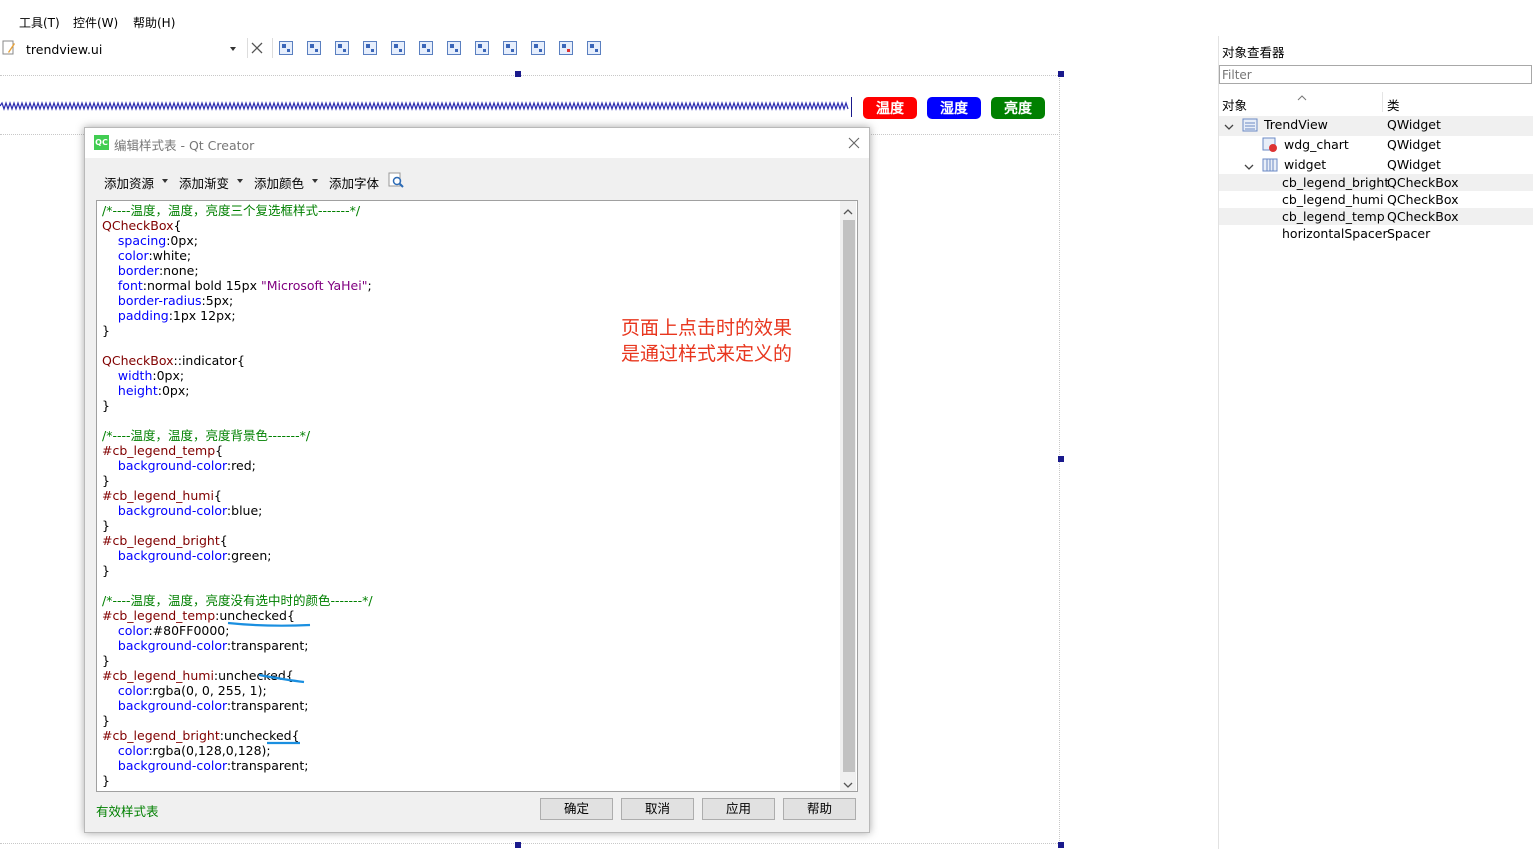 This screenshot has height=849, width=1533. I want to click on tree-row-cb-legend-bright: cb_legend_bright QCheckBox, so click(1376, 182).